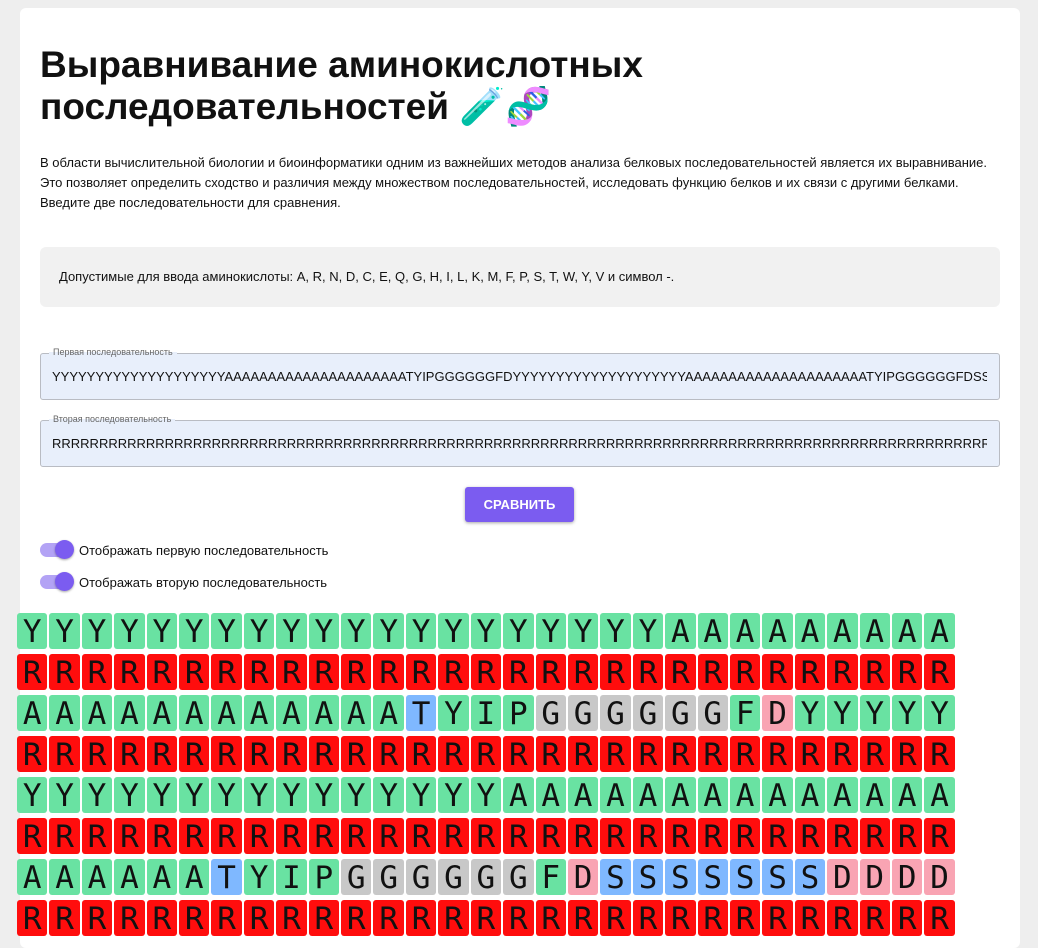  Describe the element at coordinates (487, 631) in the screenshot. I see `alignment-row-first: YYYYYYYYYYYYYYYYYYYYAAAAAAAAA` at that location.